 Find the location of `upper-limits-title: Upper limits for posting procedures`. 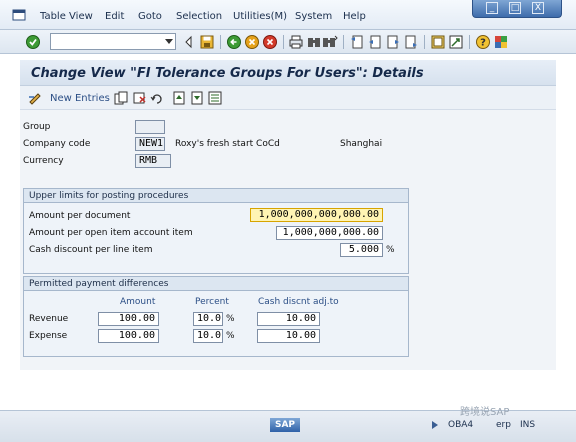

upper-limits-title: Upper limits for posting procedures is located at coordinates (216, 196).